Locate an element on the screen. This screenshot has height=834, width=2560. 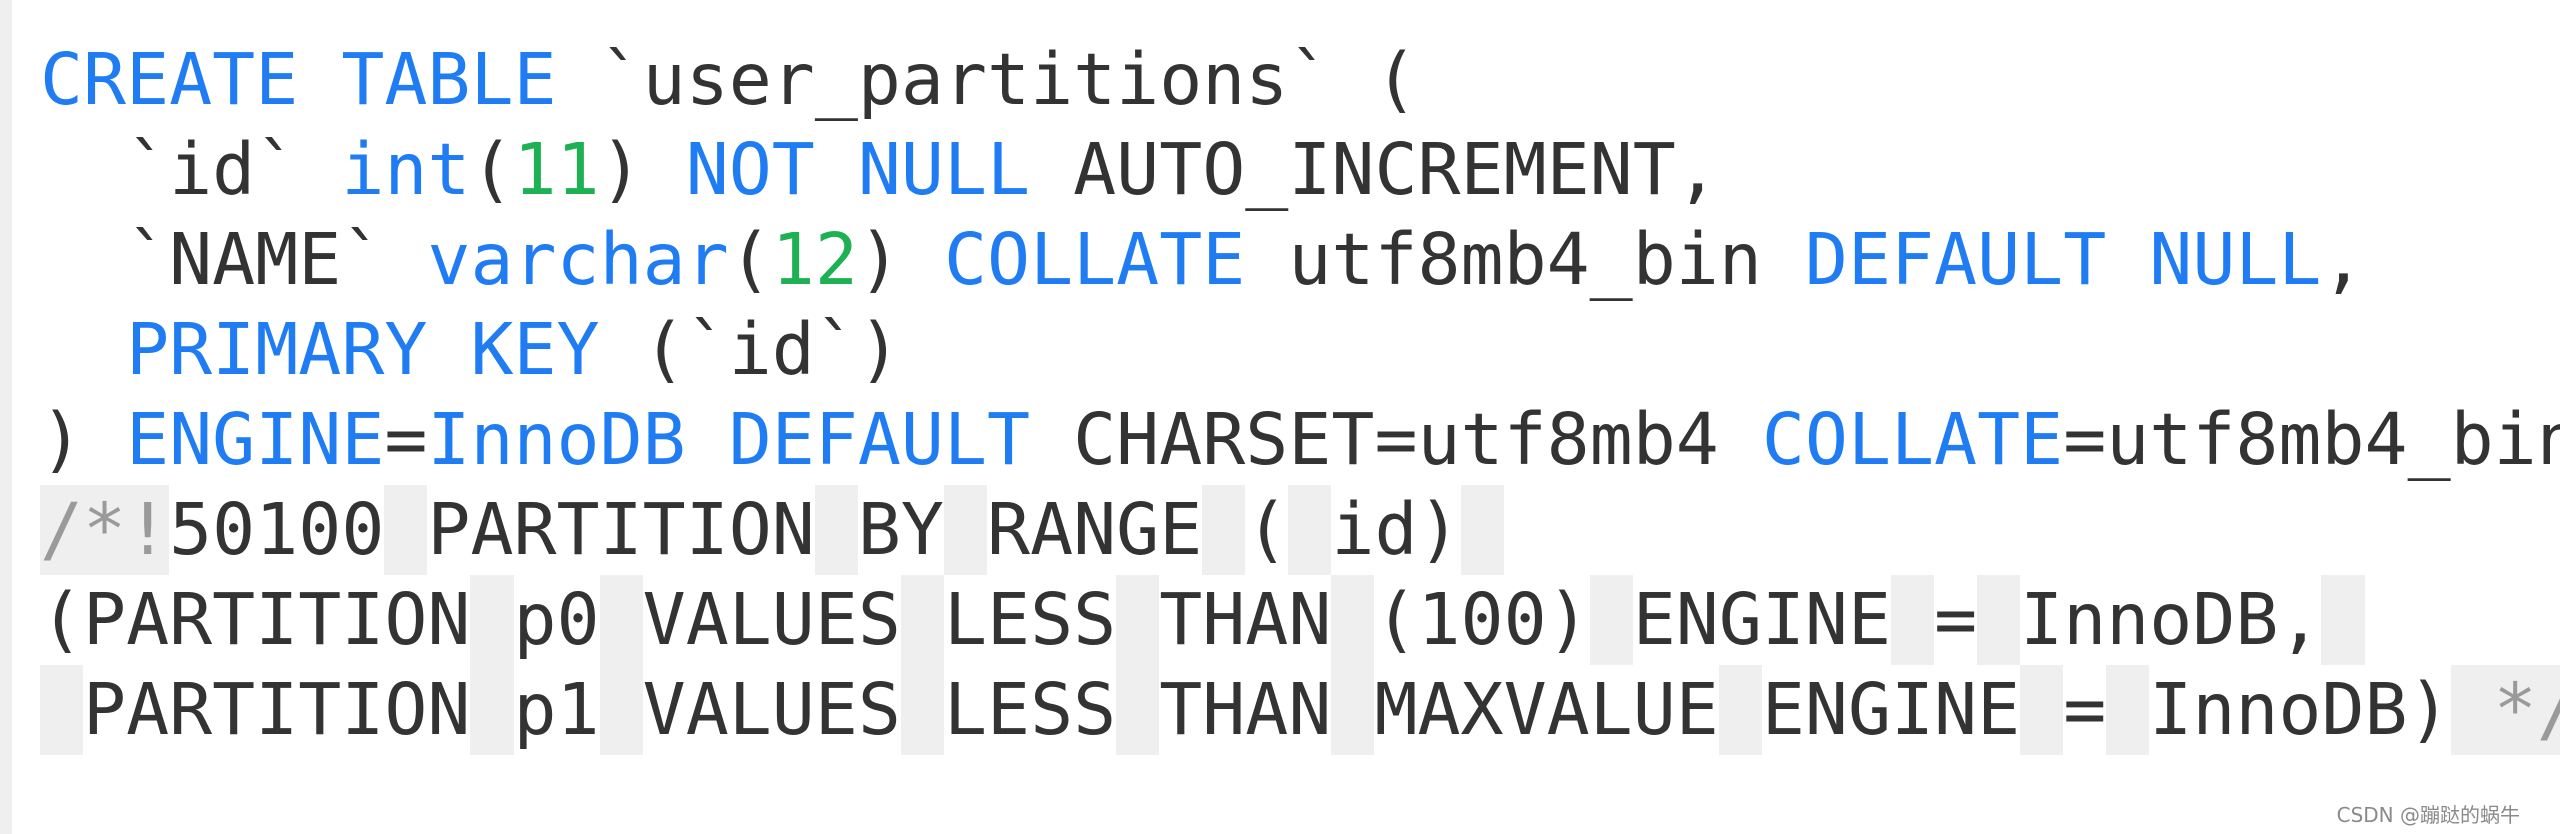
sql-text: BY is located at coordinates (900, 529).